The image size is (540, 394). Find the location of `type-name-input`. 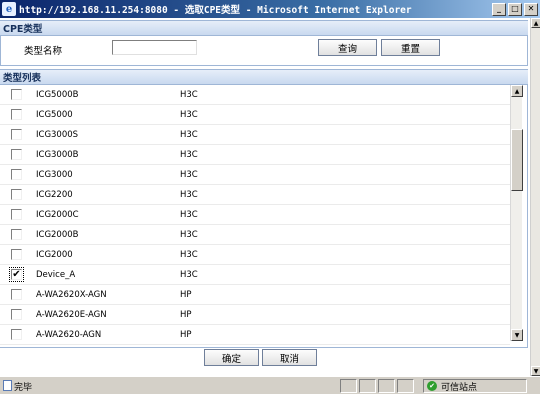

type-name-input is located at coordinates (154, 47).